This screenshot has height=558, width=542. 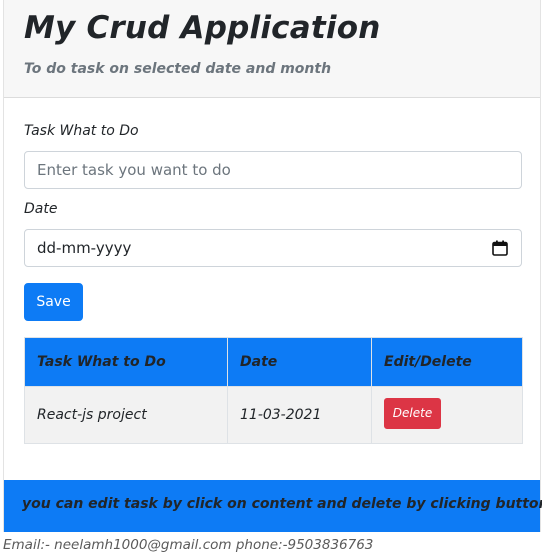 What do you see at coordinates (500, 248) in the screenshot?
I see `calendar-icon` at bounding box center [500, 248].